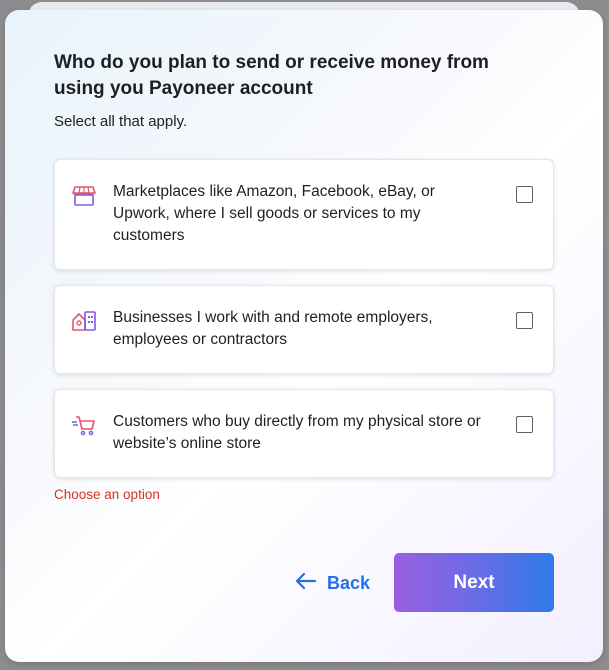 The height and width of the screenshot is (670, 609). Describe the element at coordinates (306, 583) in the screenshot. I see `arrow-left-icon` at that location.